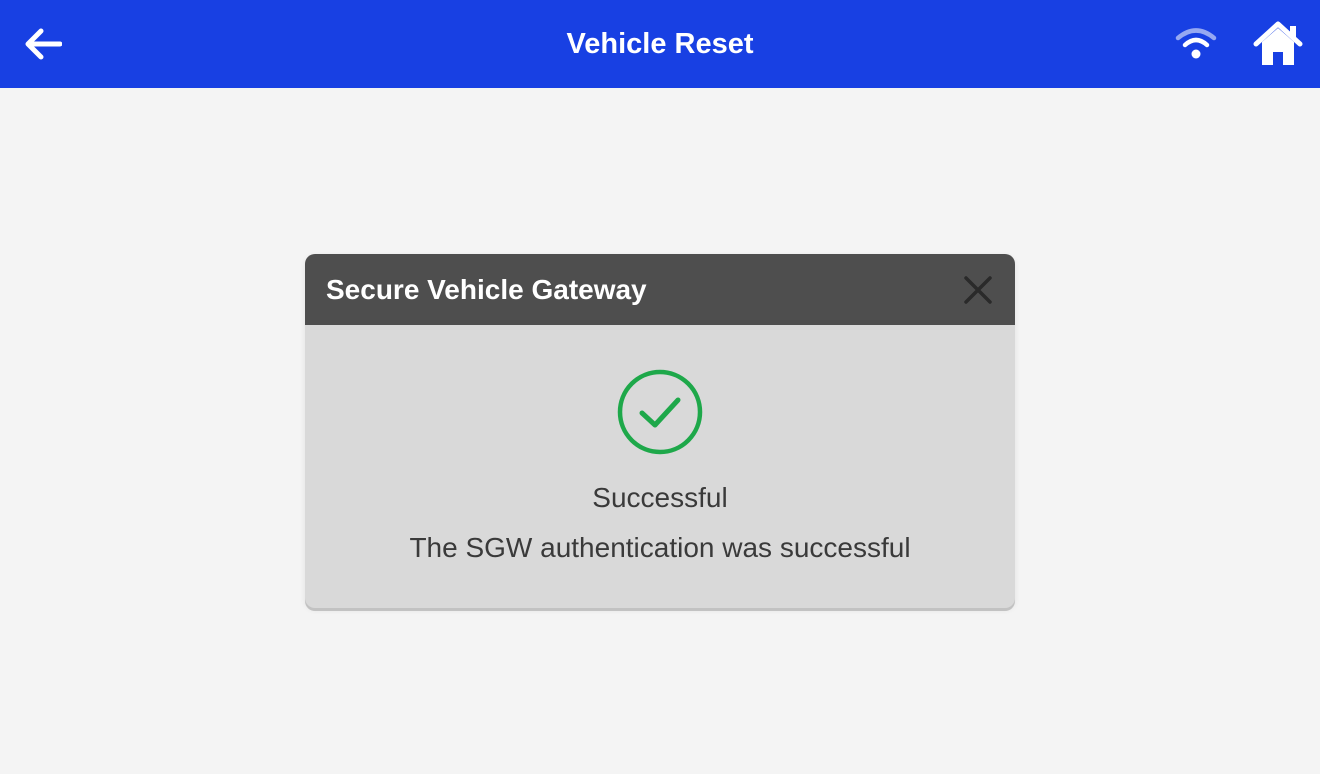  Describe the element at coordinates (660, 547) in the screenshot. I see `status-message: The SGW authentication was successful` at that location.